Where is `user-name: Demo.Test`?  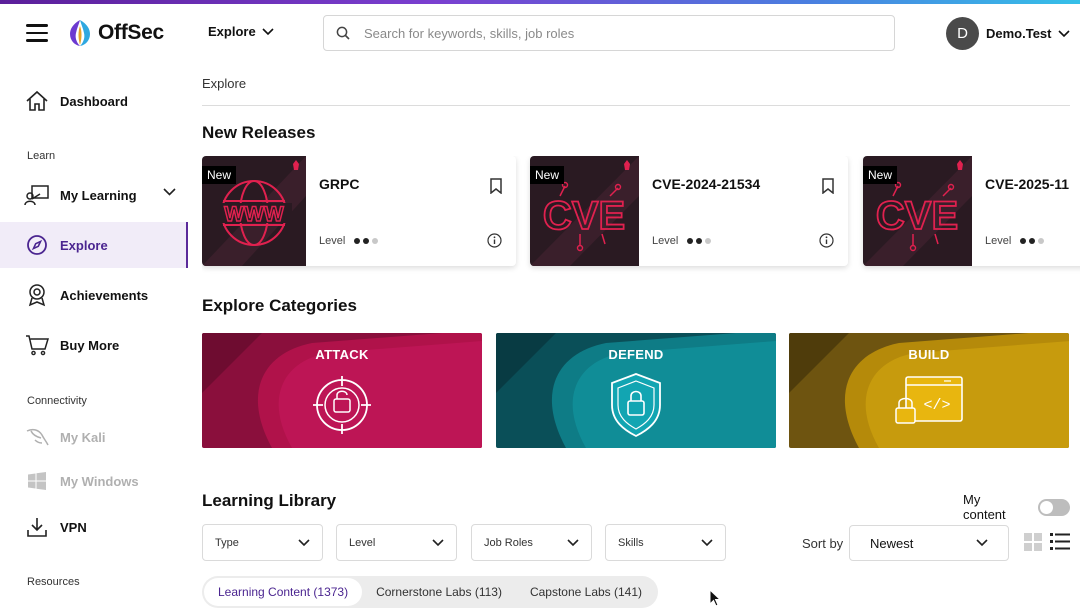
user-name: Demo.Test is located at coordinates (1019, 33).